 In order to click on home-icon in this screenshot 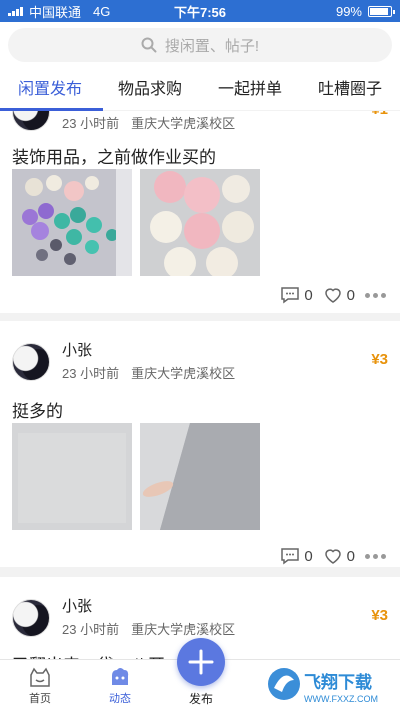, I will do `click(40, 677)`.